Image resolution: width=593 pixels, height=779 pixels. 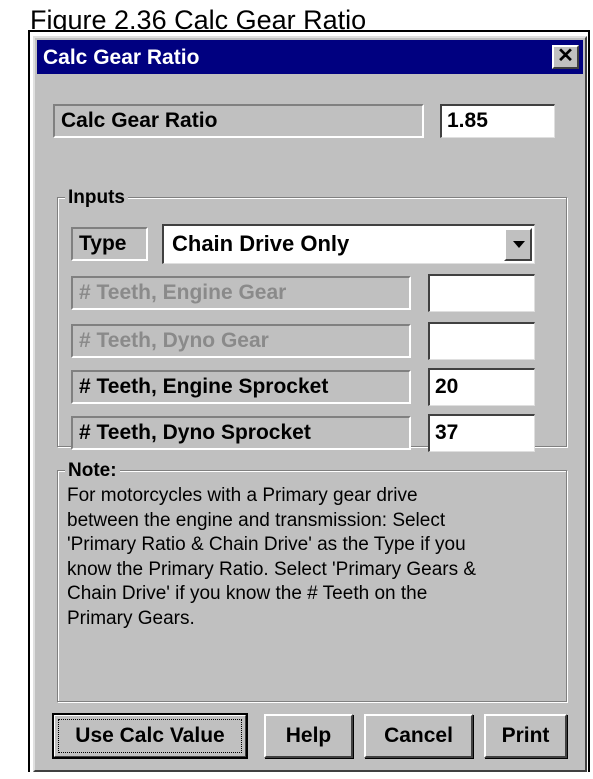 What do you see at coordinates (481, 433) in the screenshot?
I see `dyno-sprocket-teeth-input: 37` at bounding box center [481, 433].